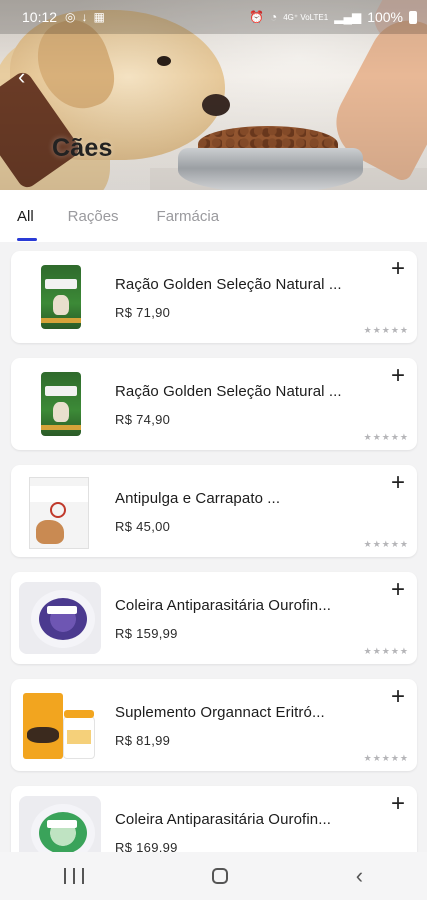 This screenshot has height=900, width=427. I want to click on recents-icon, so click(73, 876).